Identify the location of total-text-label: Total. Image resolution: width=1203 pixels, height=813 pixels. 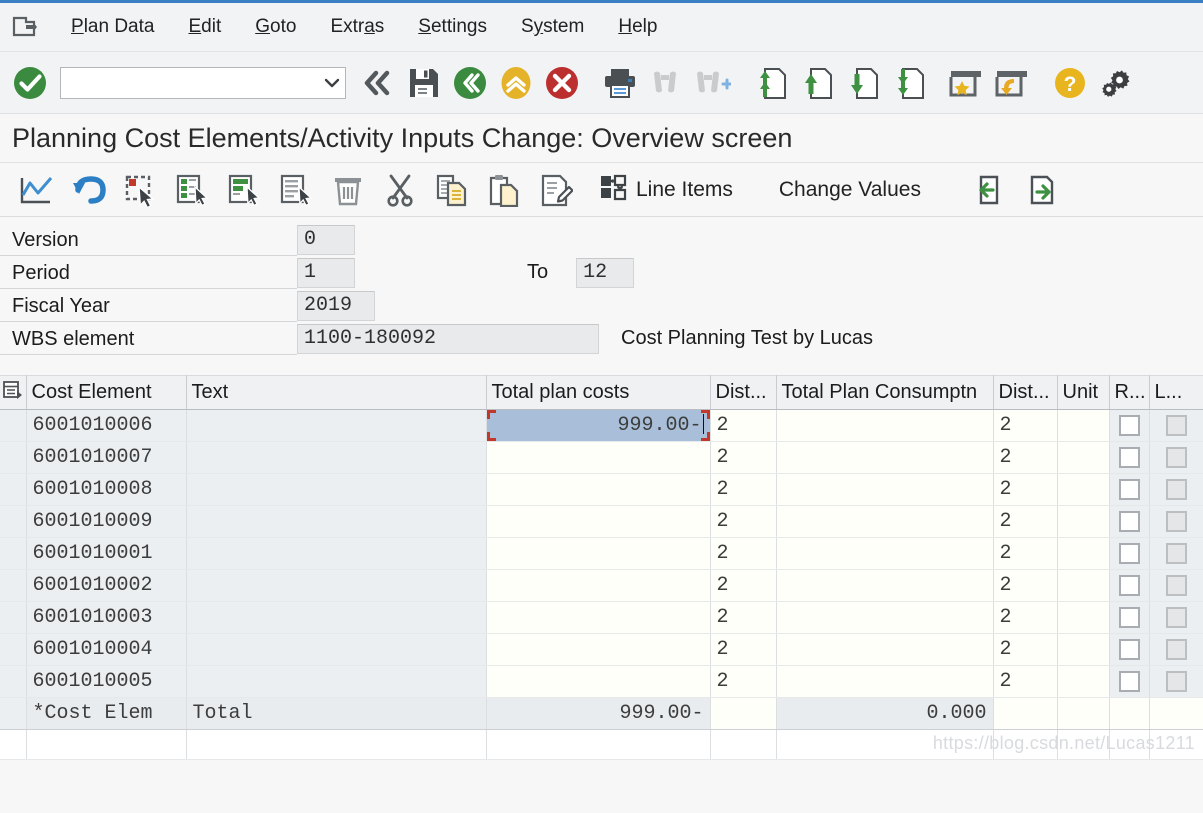
(336, 713).